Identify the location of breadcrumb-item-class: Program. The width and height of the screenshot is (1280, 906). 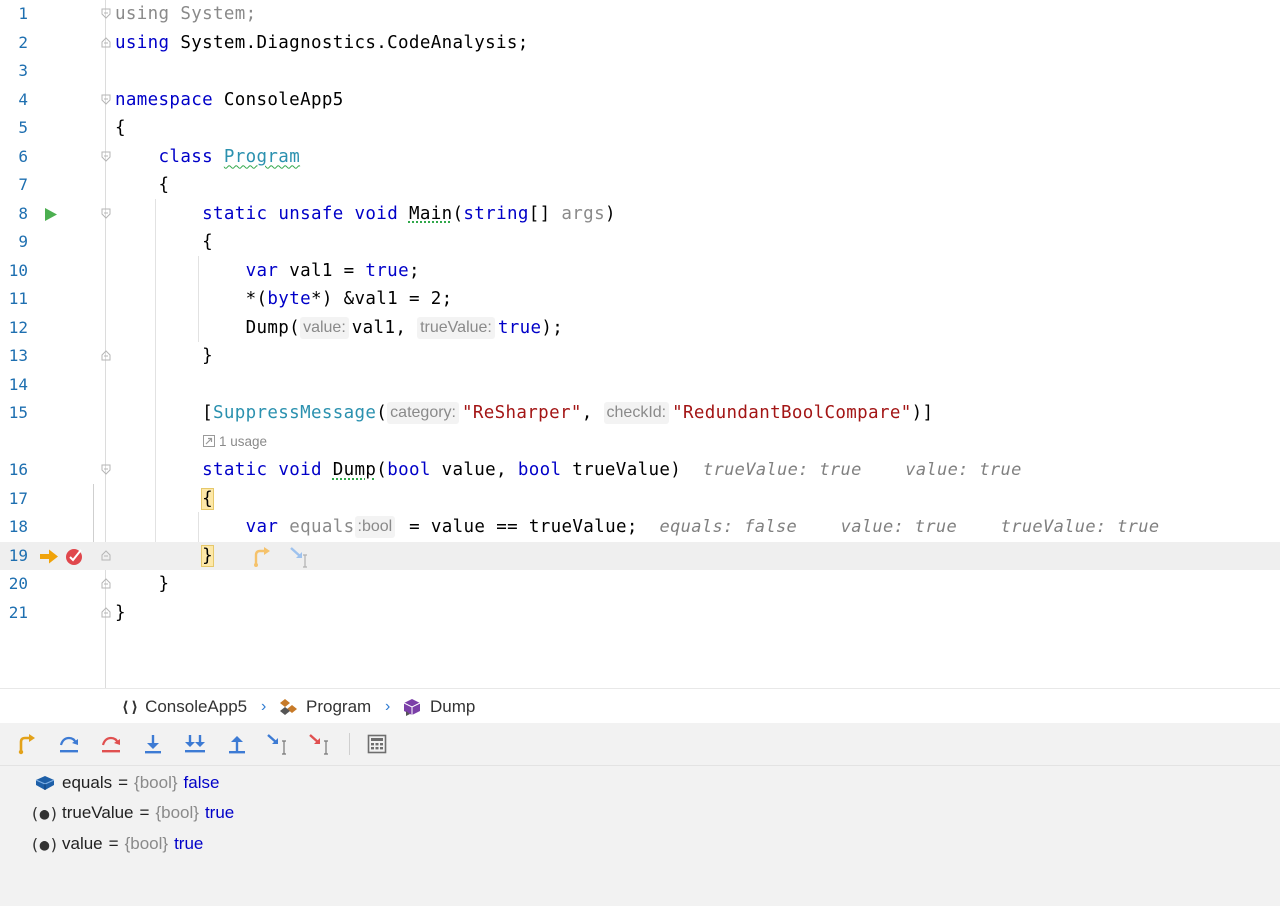
(324, 707).